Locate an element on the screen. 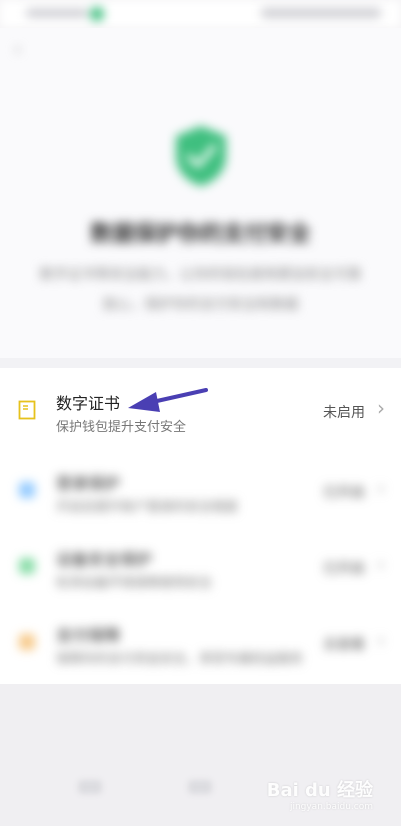 This screenshot has height=826, width=401. description-line-1: 数字证书等安全能力，让你的钱包使用更加安全可靠 is located at coordinates (200, 275).